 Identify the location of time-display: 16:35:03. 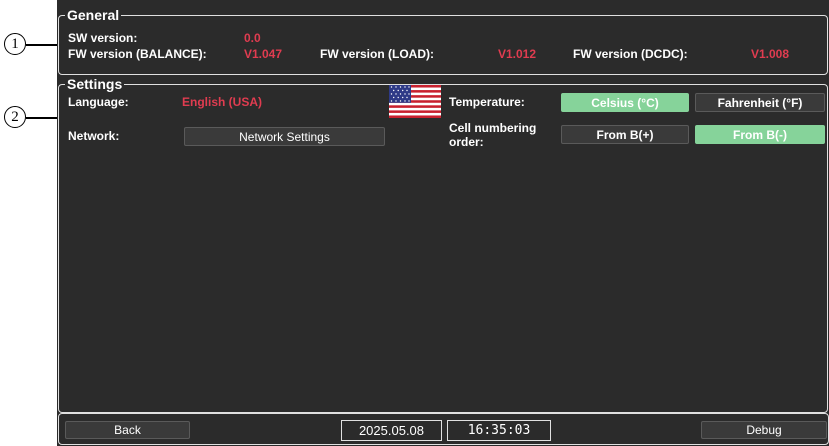
(499, 430).